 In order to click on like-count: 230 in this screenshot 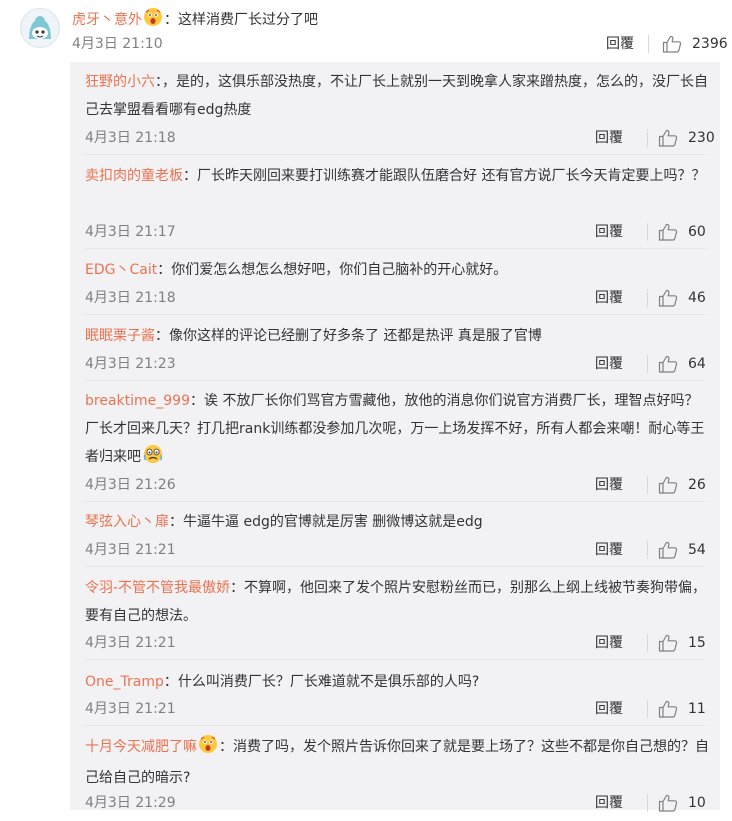, I will do `click(701, 138)`.